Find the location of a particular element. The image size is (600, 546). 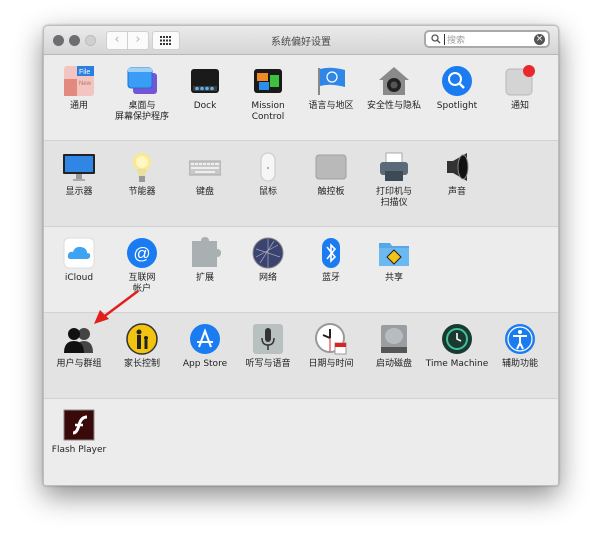

security-privacy-icon is located at coordinates (394, 81).